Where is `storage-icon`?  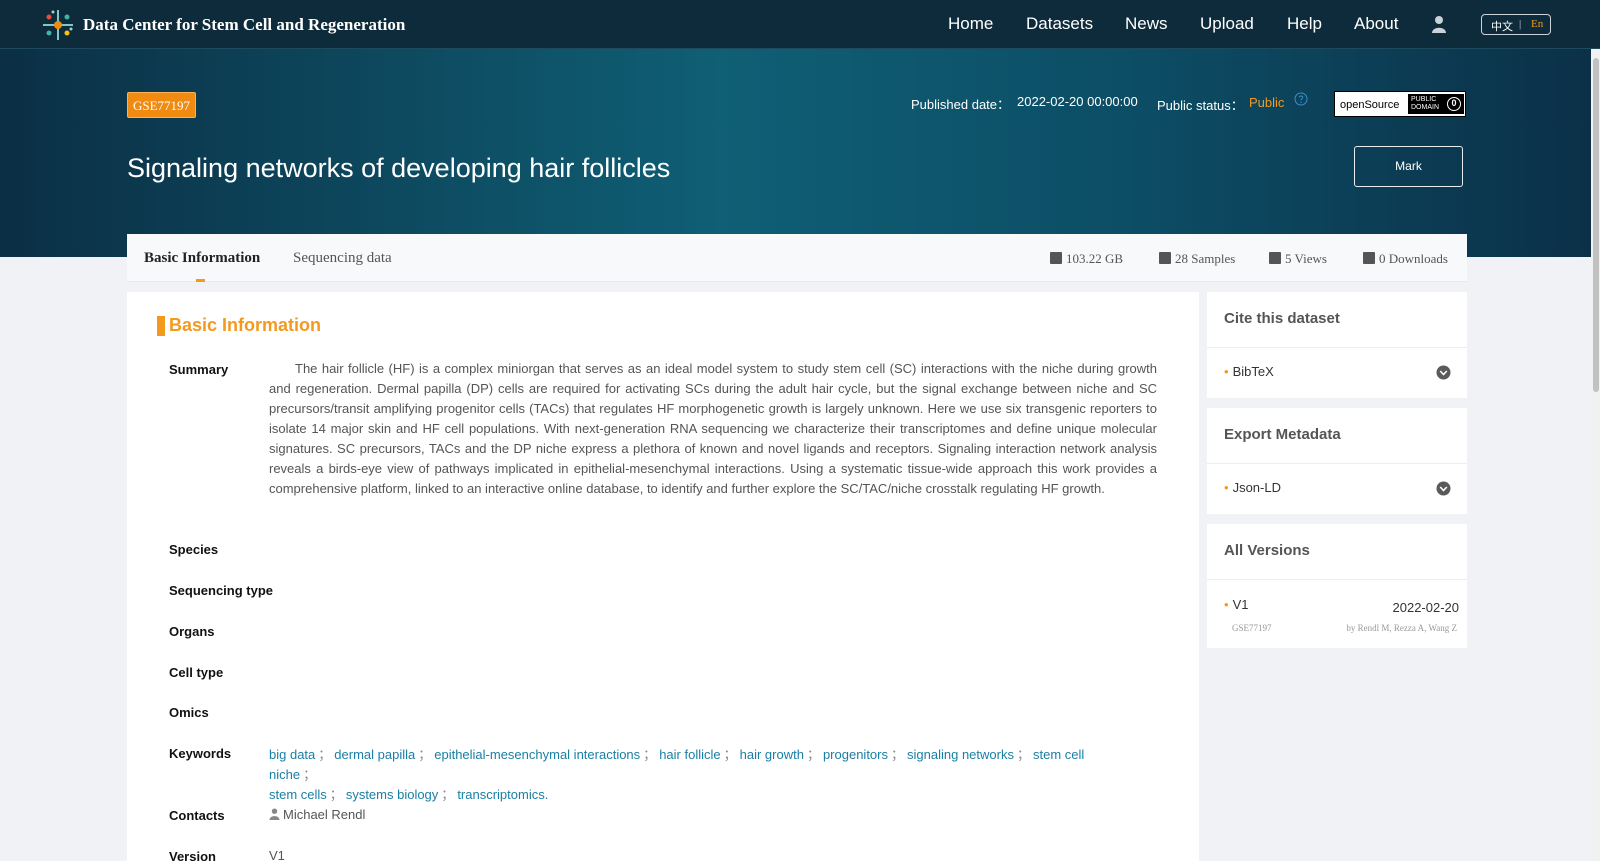 storage-icon is located at coordinates (1056, 258).